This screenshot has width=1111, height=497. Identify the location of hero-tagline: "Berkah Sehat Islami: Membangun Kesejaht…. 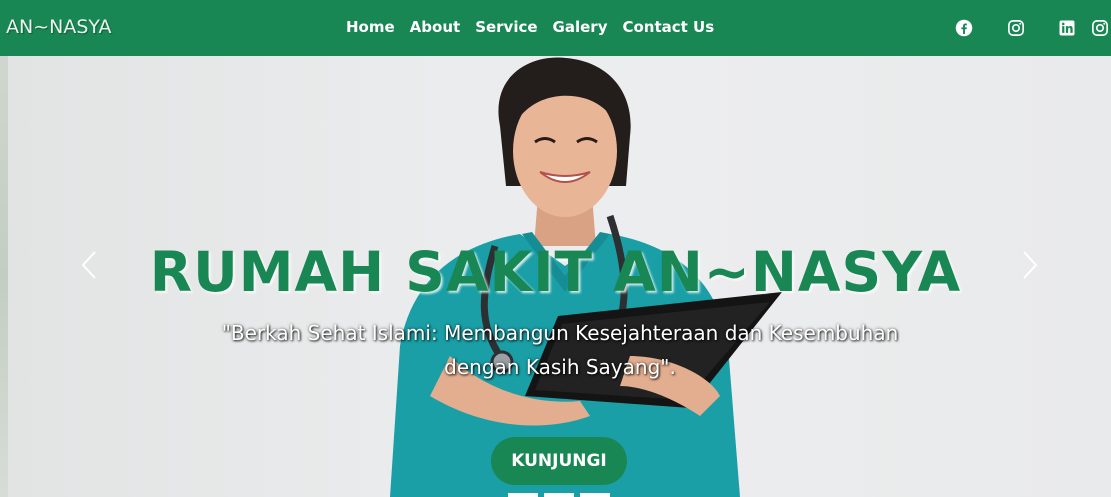
(560, 350).